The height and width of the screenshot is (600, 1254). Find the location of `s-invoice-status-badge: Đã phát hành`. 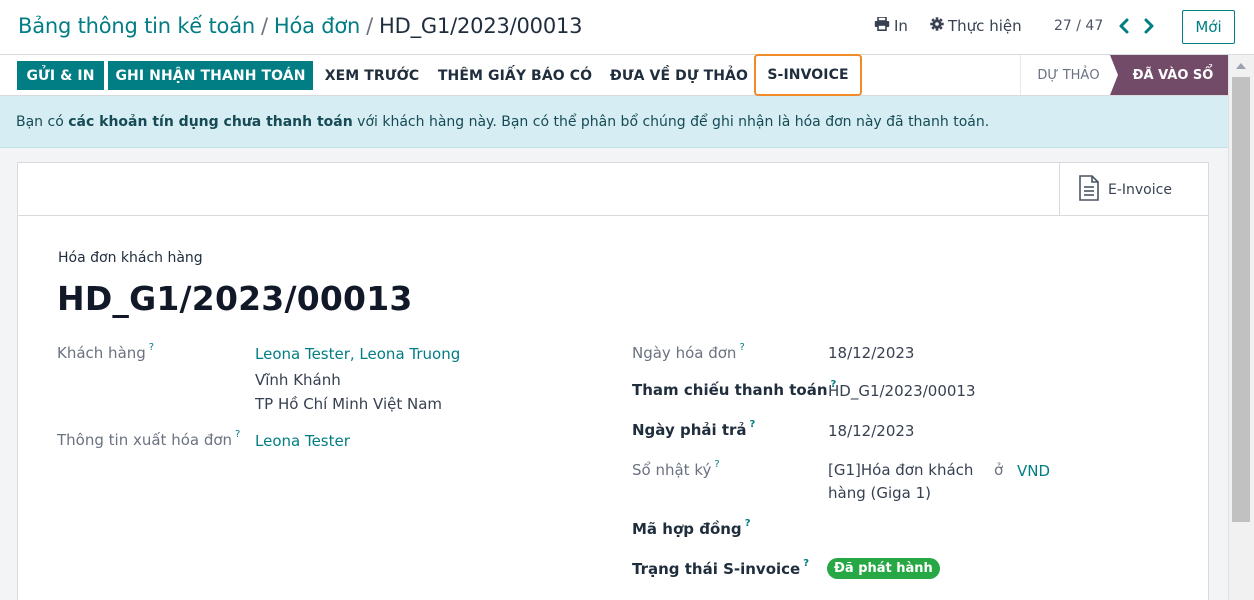

s-invoice-status-badge: Đã phát hành is located at coordinates (883, 568).